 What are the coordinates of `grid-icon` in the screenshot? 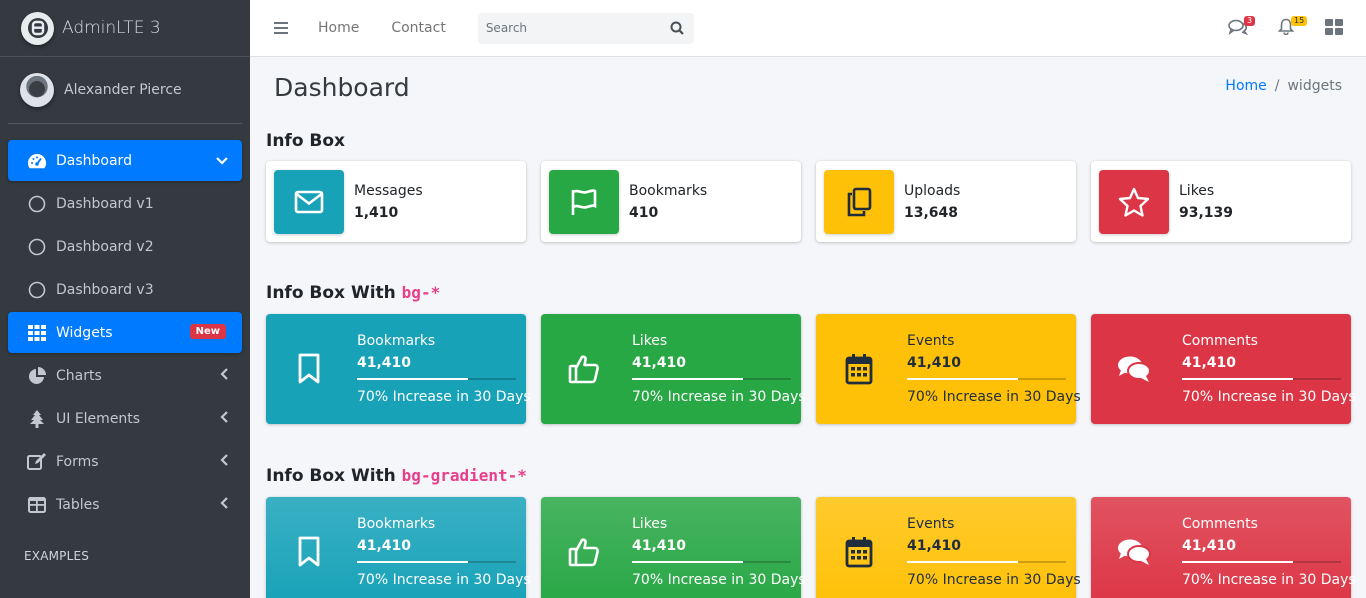 It's located at (37, 332).